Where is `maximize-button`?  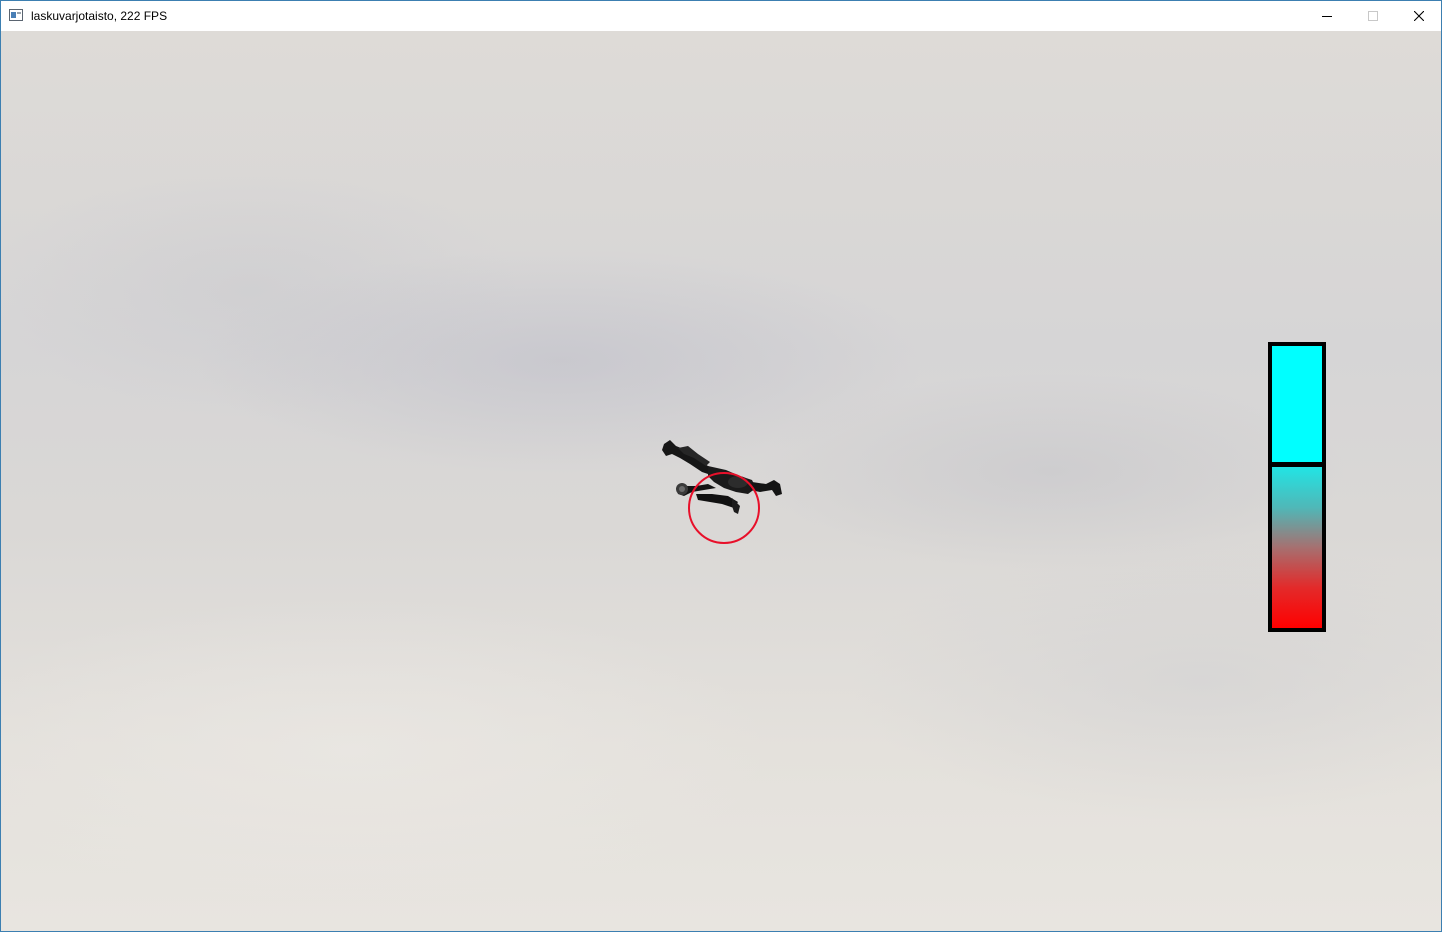
maximize-button is located at coordinates (1373, 16).